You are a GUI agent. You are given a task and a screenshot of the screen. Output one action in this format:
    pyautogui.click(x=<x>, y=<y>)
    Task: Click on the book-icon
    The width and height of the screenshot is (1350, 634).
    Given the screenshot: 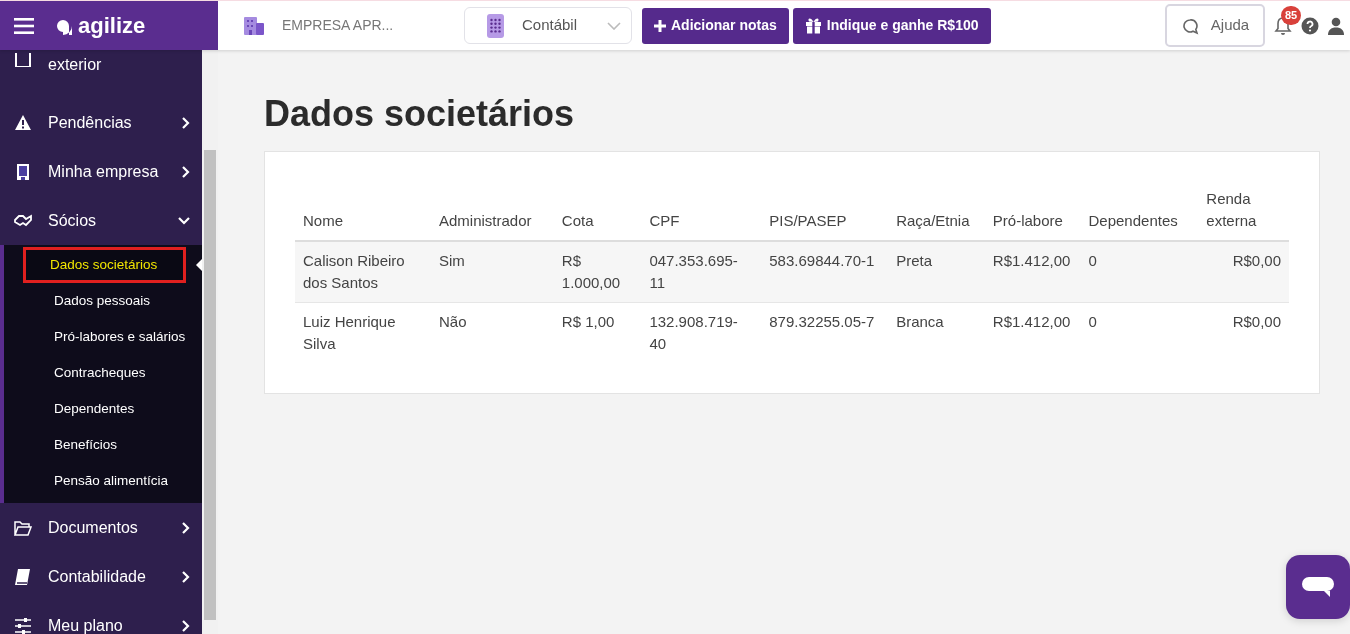 What is the action you would take?
    pyautogui.click(x=23, y=576)
    